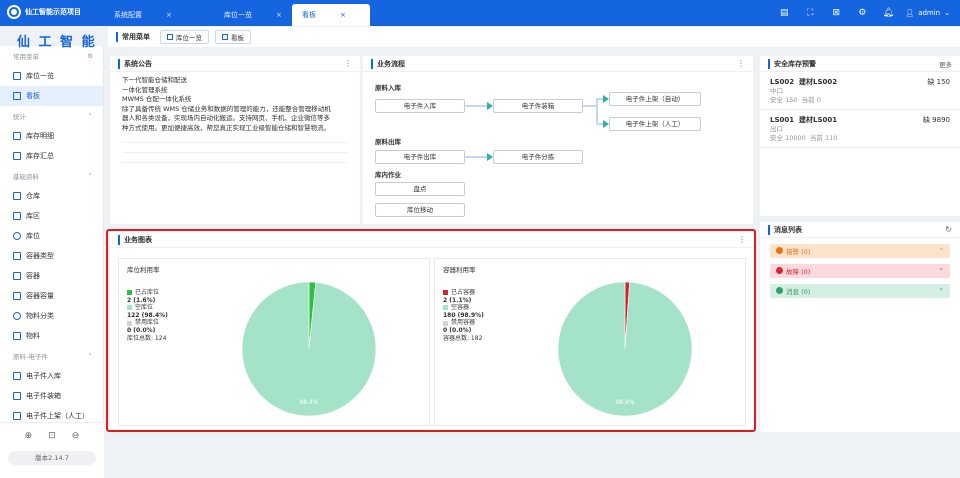  Describe the element at coordinates (810, 13) in the screenshot. I see `fullscreen-icon: ⛶` at that location.